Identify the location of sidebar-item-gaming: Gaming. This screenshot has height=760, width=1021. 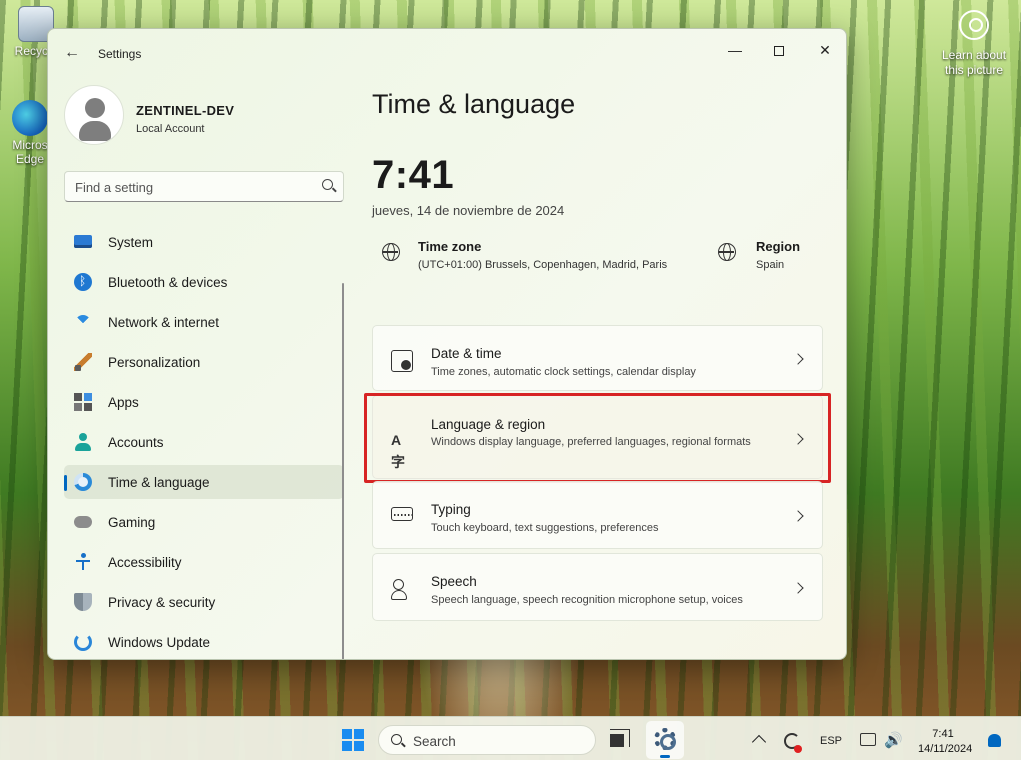
(204, 522).